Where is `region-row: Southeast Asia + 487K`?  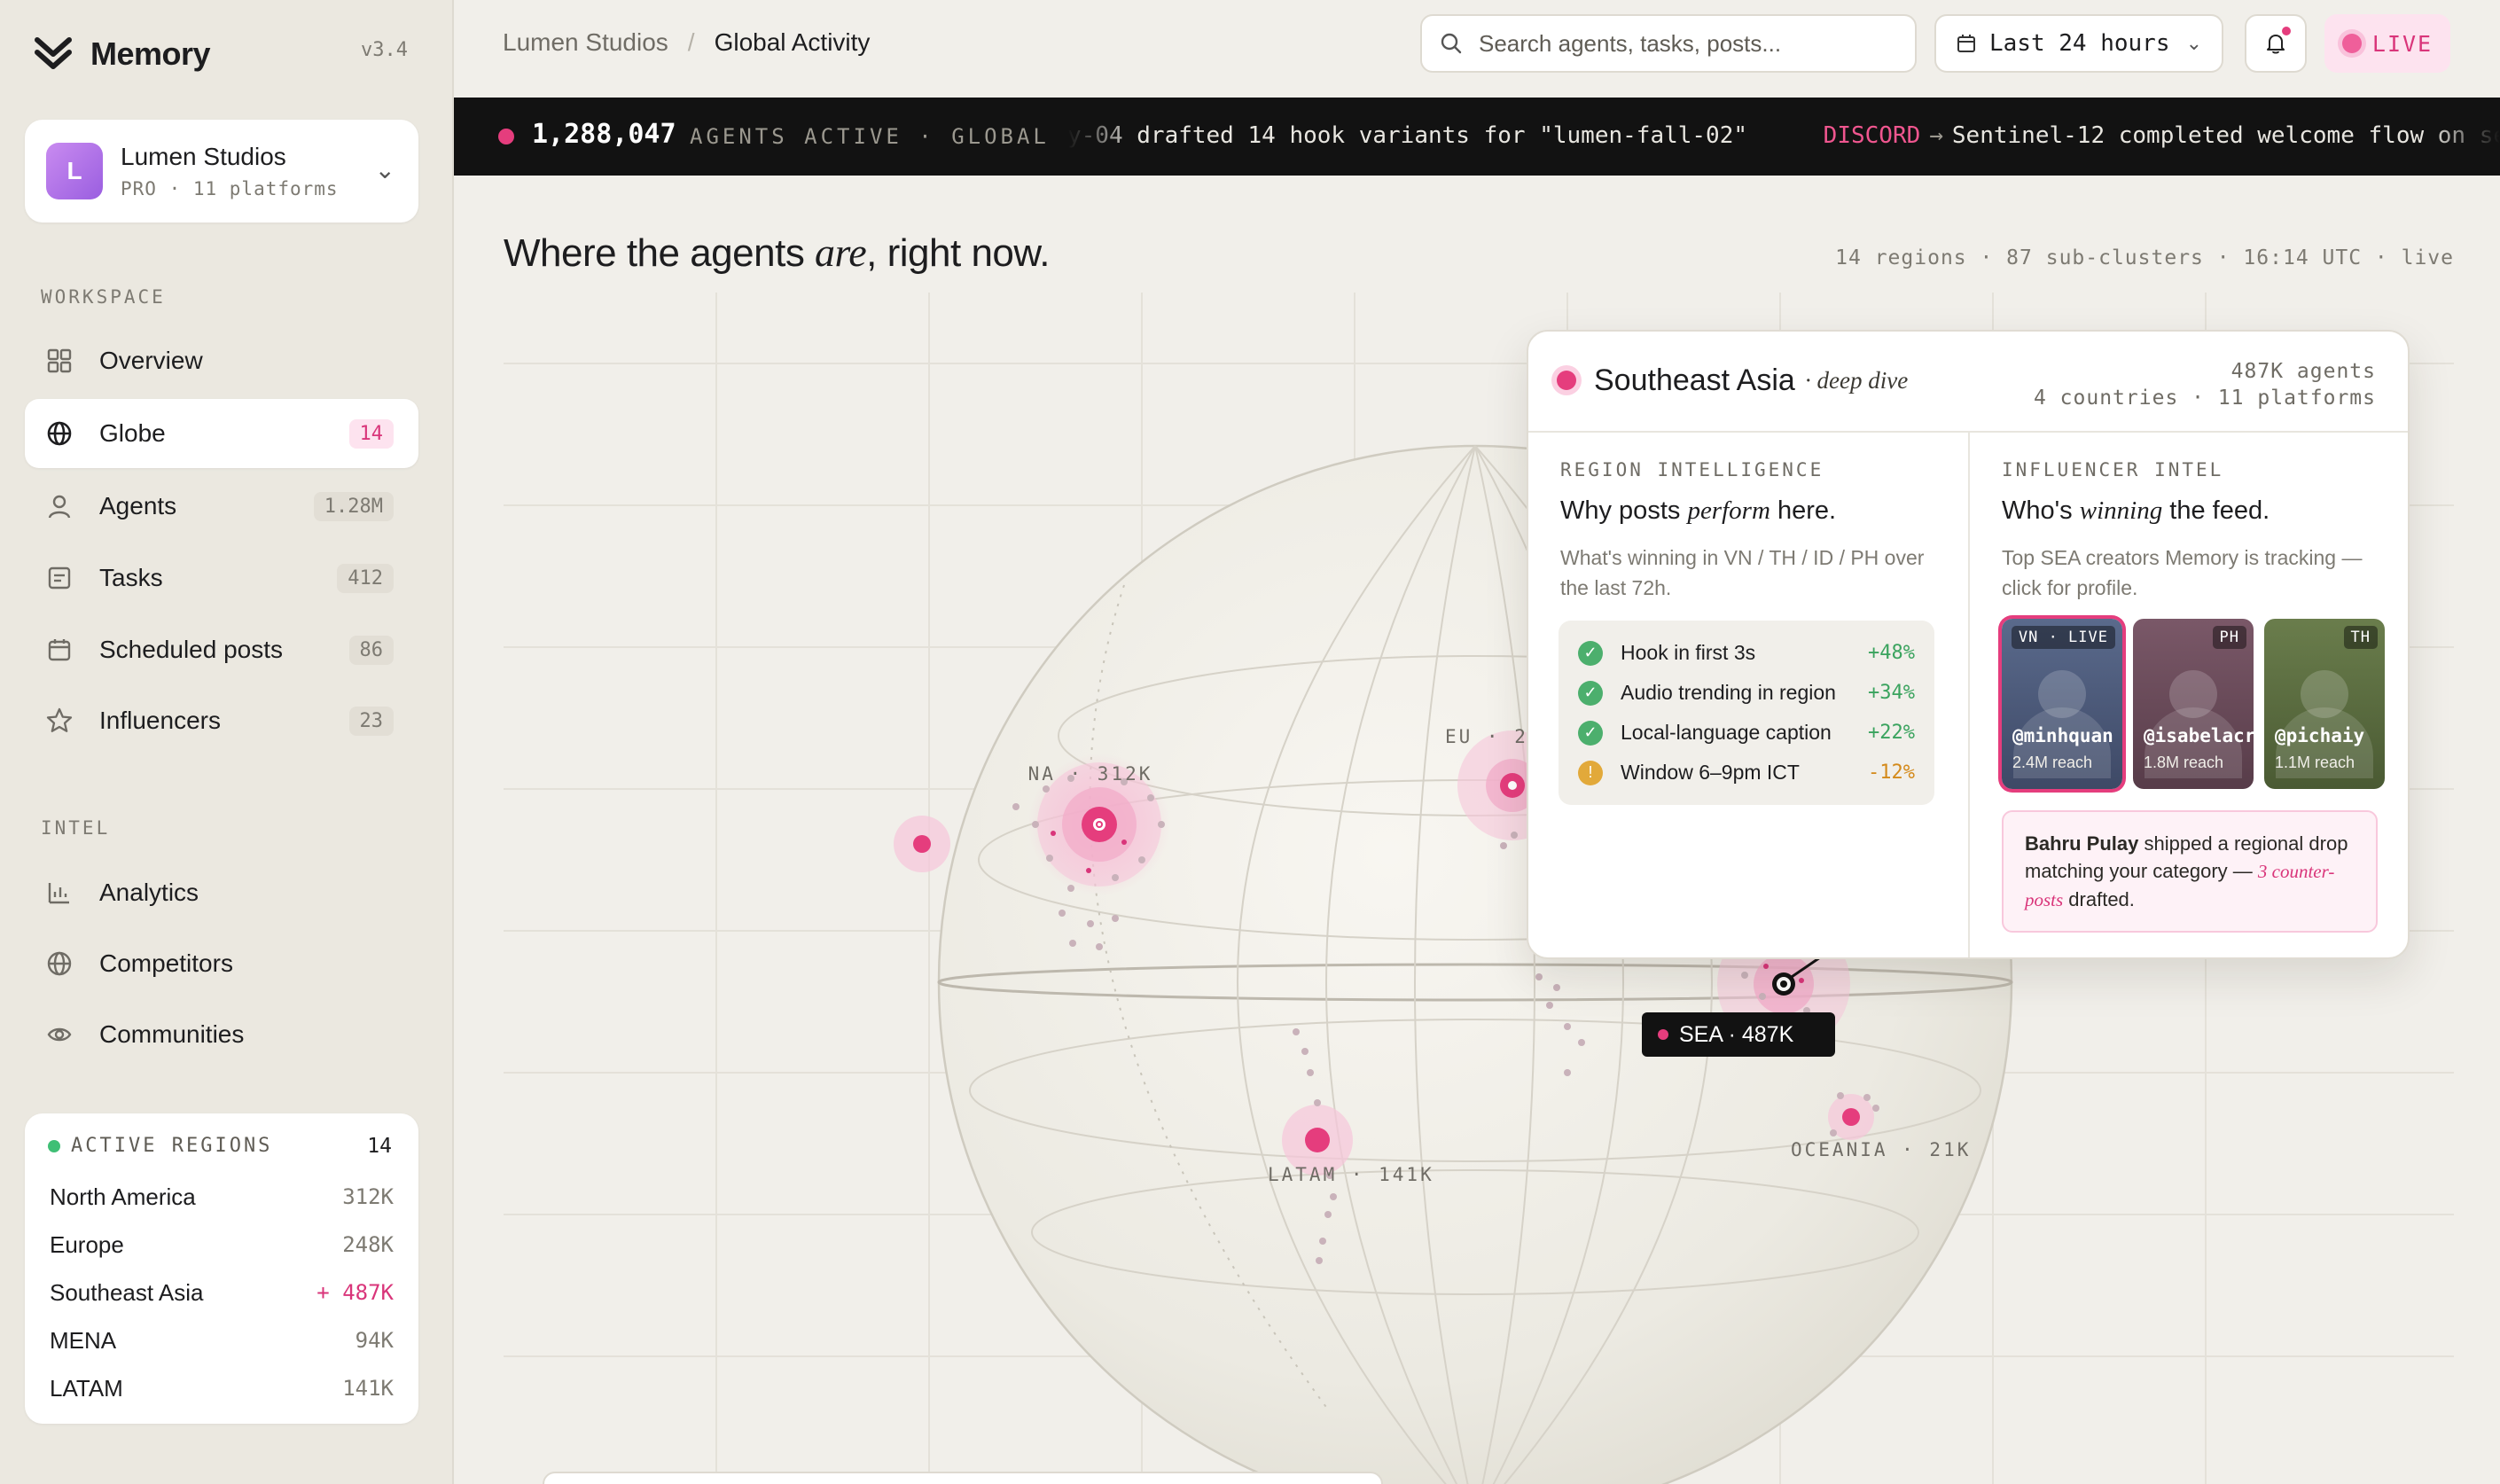 region-row: Southeast Asia + 487K is located at coordinates (222, 1292).